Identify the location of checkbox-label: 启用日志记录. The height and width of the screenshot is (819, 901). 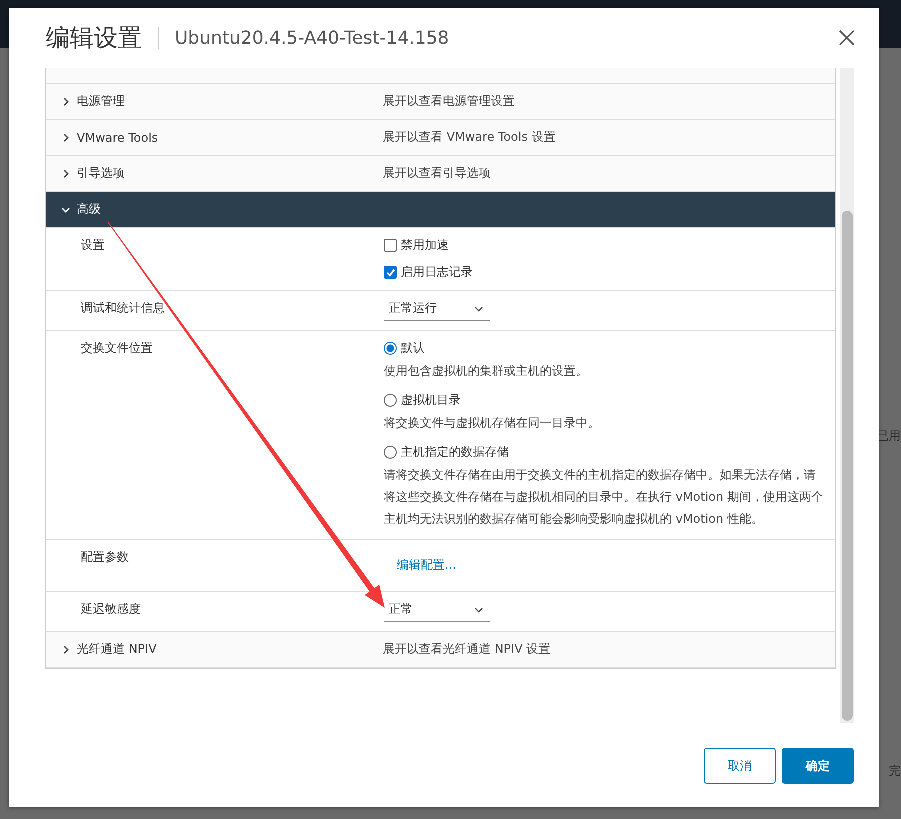
(437, 272).